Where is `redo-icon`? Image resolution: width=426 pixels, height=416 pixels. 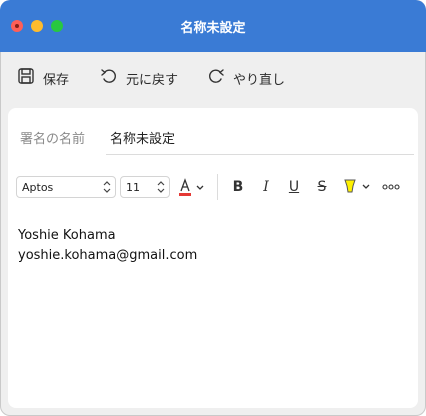
redo-icon is located at coordinates (216, 78).